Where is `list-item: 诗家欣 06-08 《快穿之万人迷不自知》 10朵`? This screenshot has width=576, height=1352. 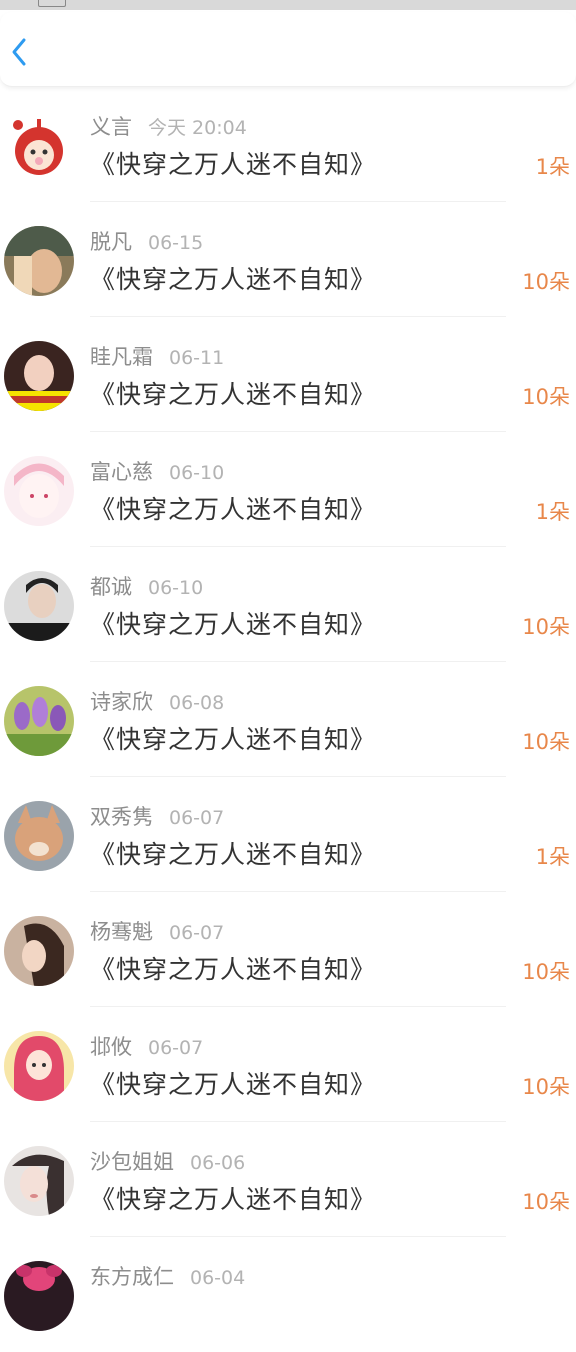
list-item: 诗家欣 06-08 《快穿之万人迷不自知》 10朵 is located at coordinates (288, 719).